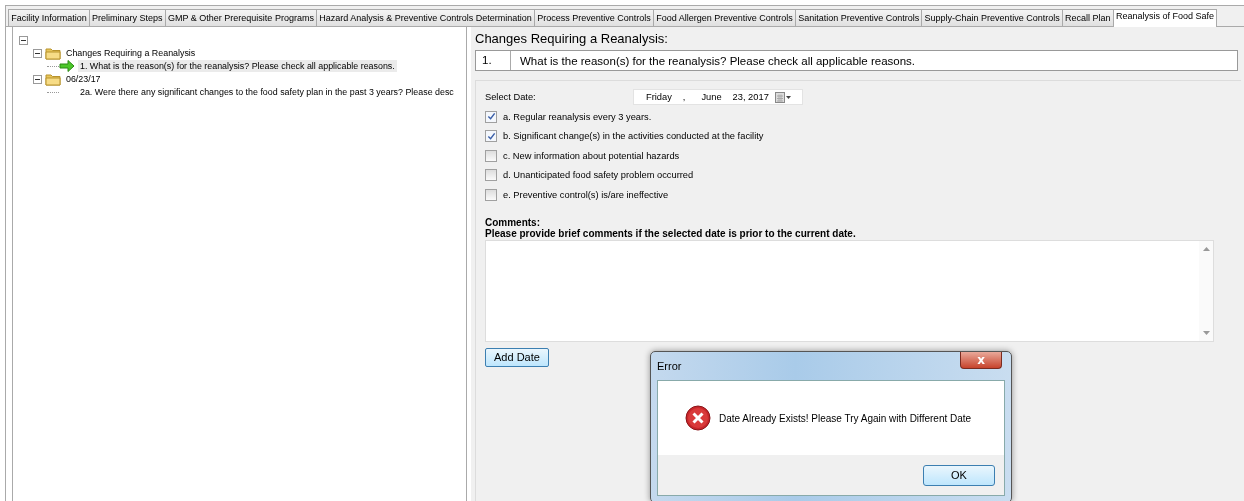  I want to click on checkbox-label: c. New information about potential hazards, so click(591, 155).